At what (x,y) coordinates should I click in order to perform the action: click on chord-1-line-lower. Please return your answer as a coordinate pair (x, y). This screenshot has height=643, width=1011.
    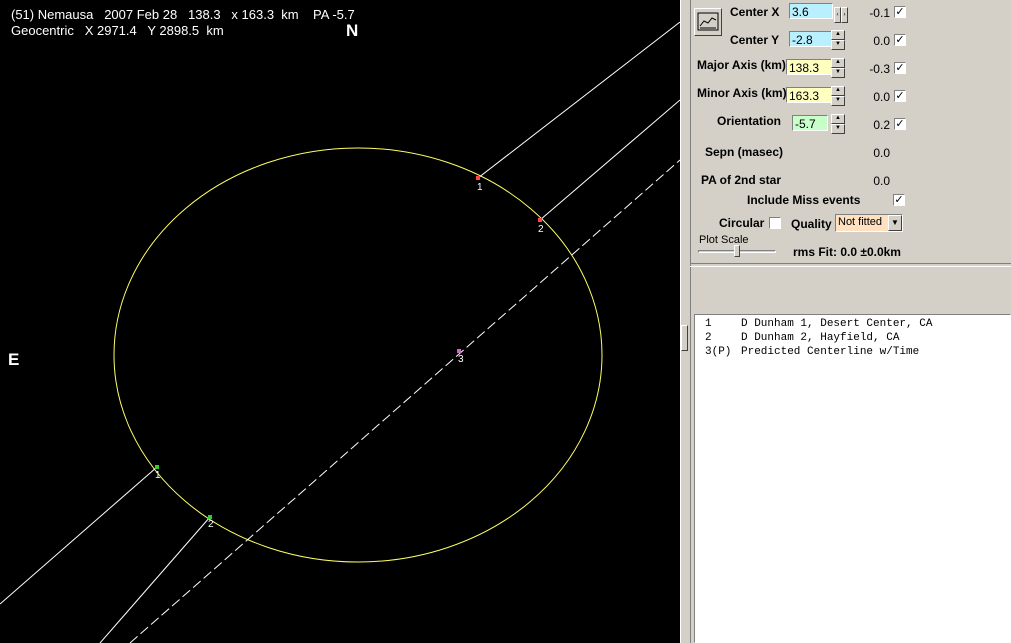
    Looking at the image, I should click on (79, 535).